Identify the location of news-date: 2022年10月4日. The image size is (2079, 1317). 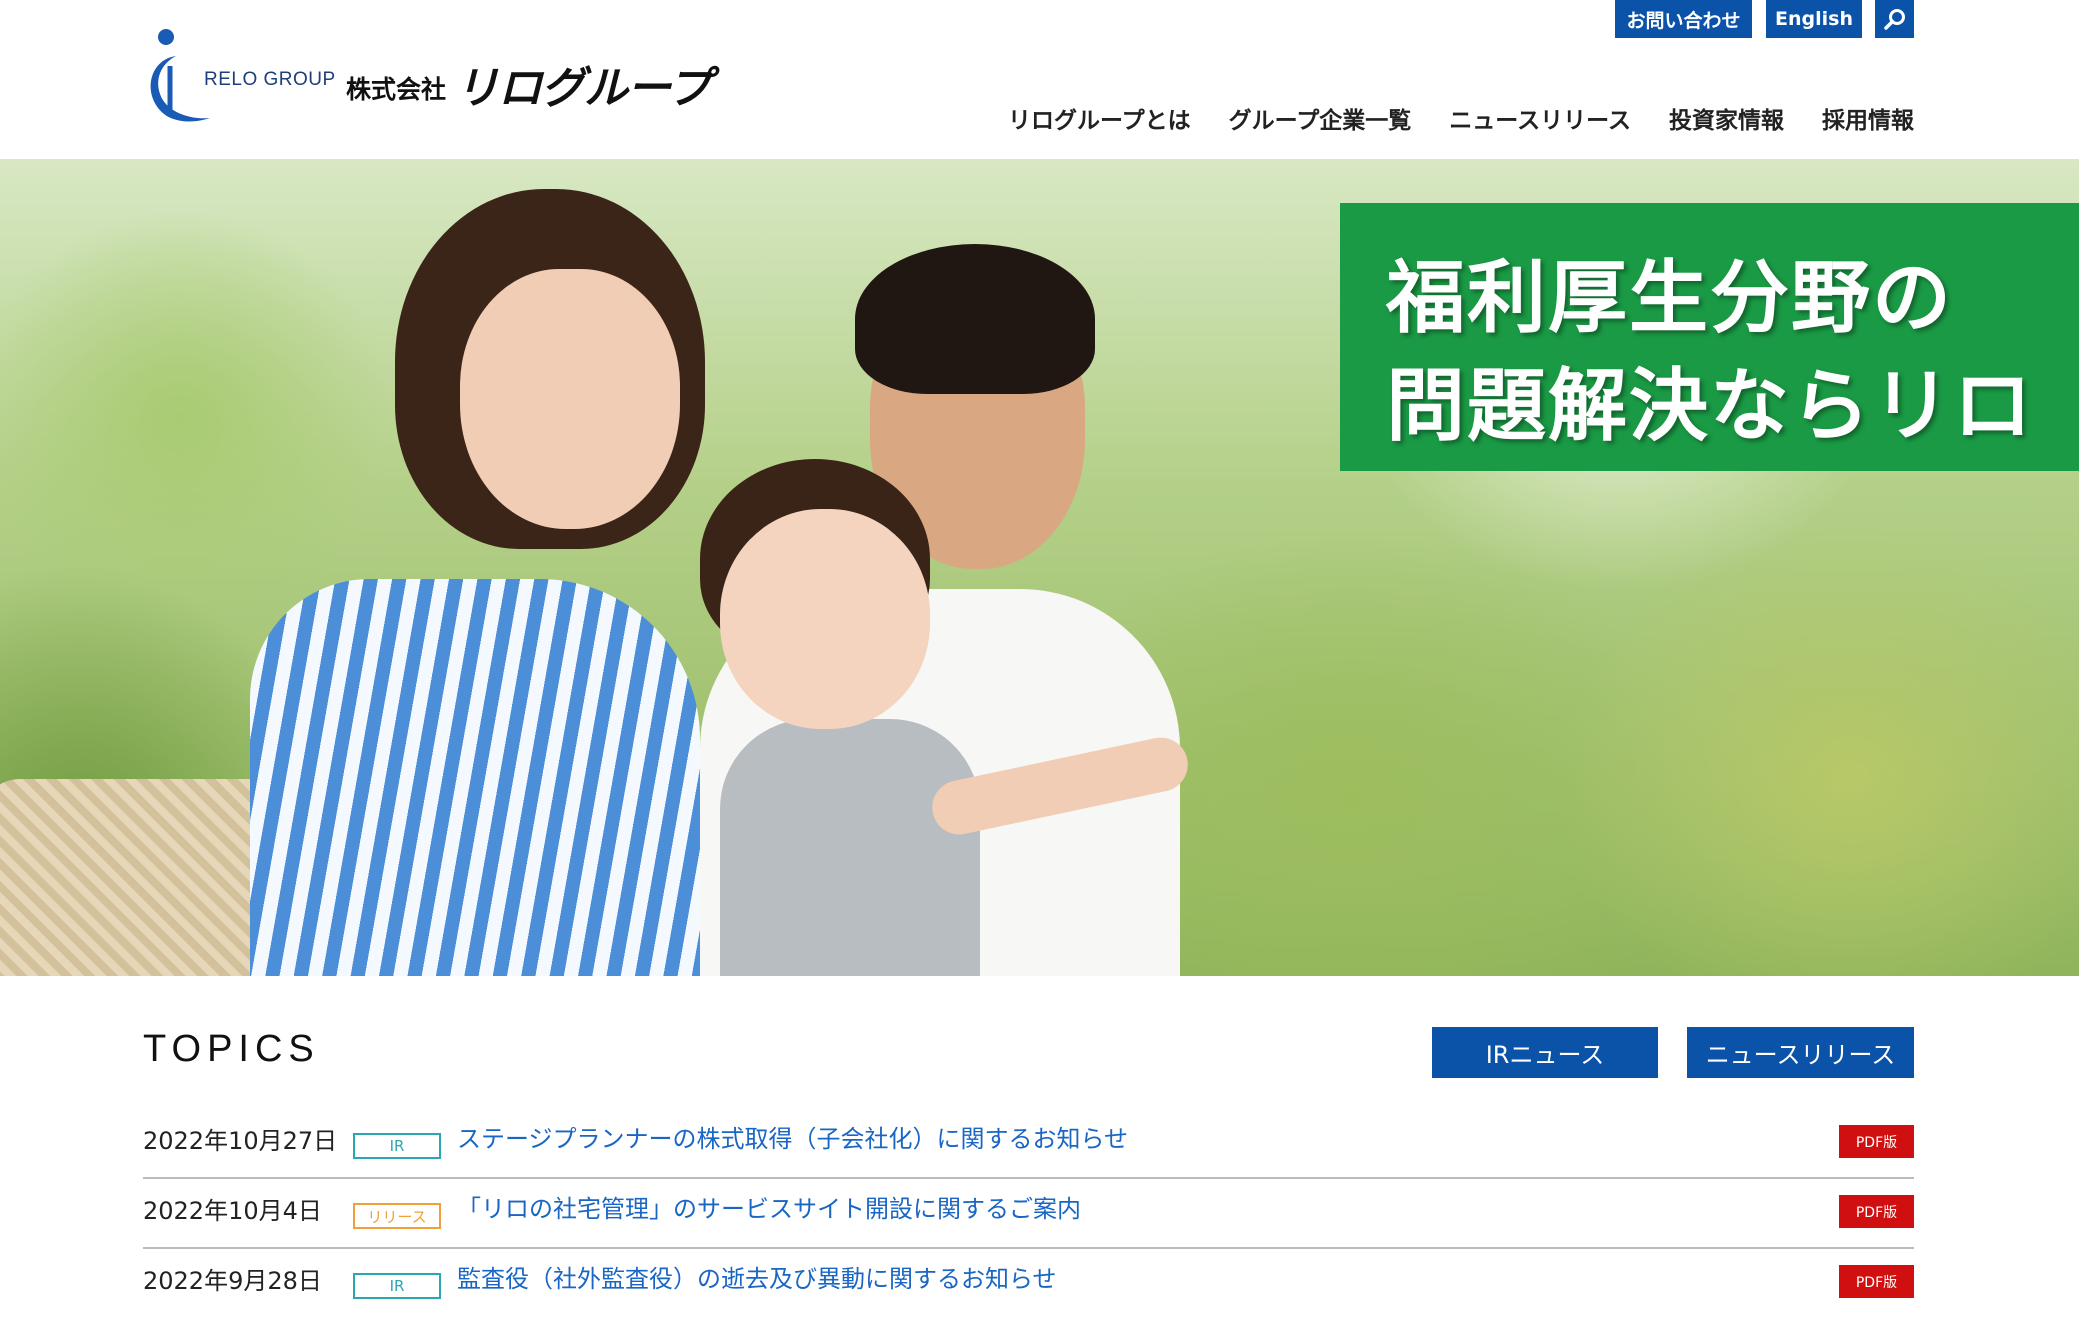
(232, 1211).